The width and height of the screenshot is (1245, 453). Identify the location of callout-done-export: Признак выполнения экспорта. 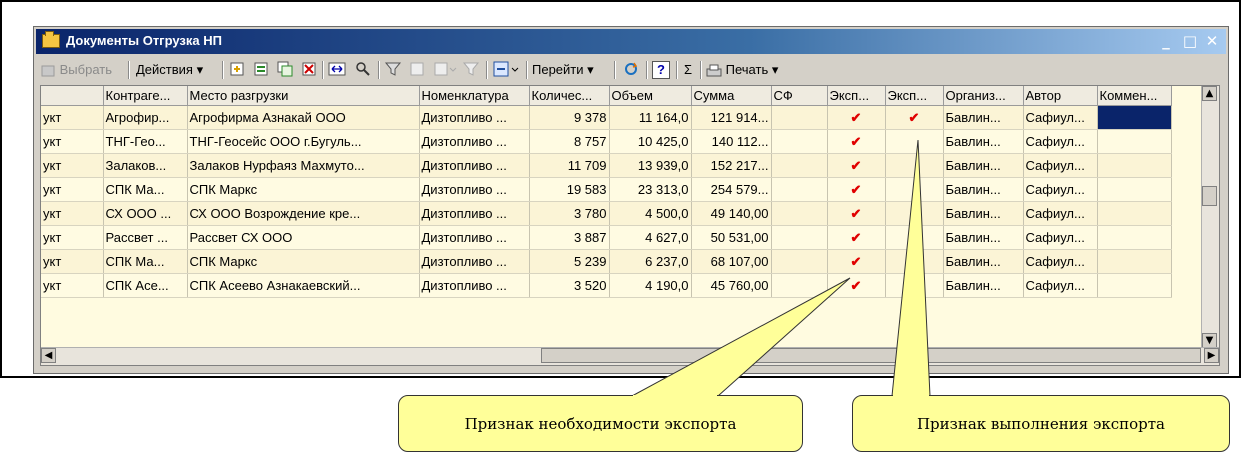
(1041, 423).